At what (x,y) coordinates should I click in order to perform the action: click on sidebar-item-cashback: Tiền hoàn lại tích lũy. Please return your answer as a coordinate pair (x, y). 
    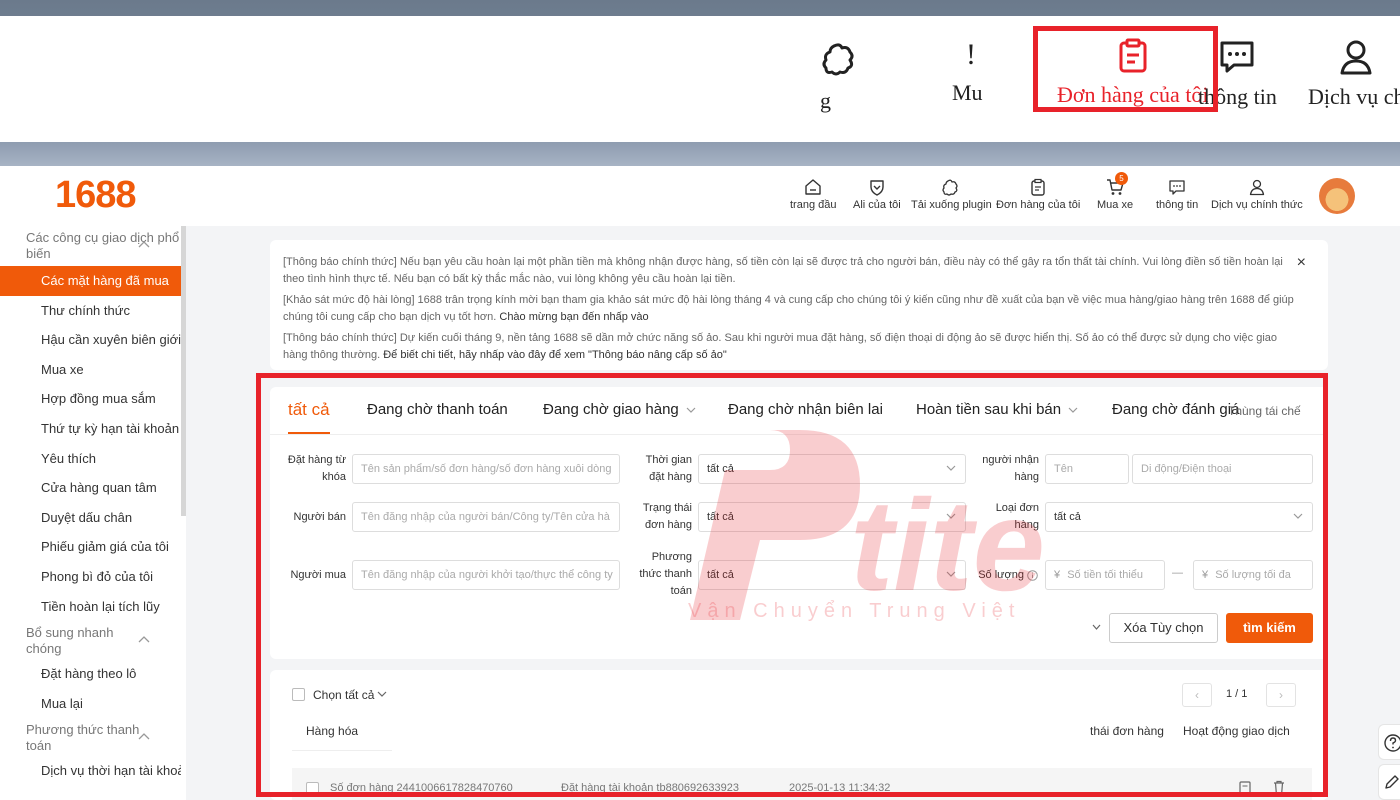
    Looking at the image, I should click on (90, 607).